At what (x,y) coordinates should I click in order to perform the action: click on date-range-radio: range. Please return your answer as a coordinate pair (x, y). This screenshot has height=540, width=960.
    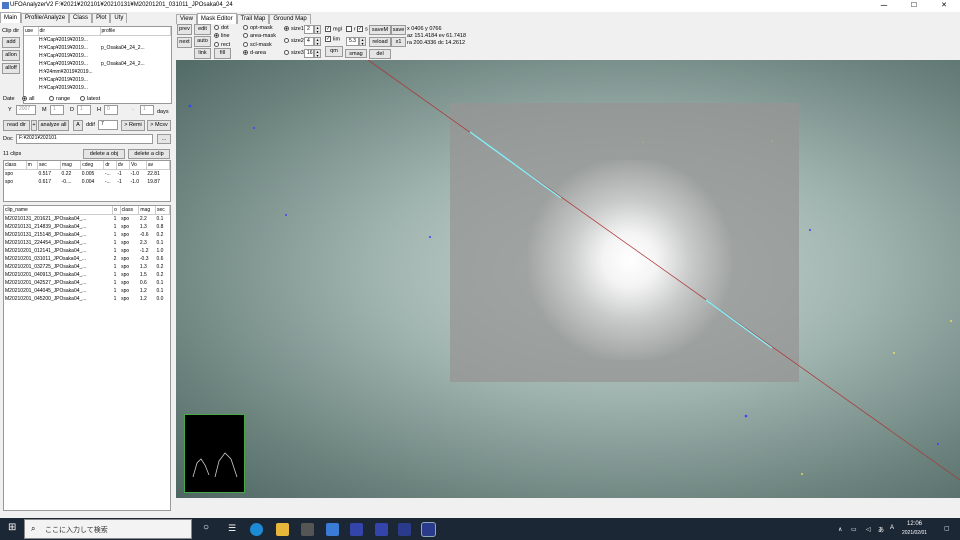
    Looking at the image, I should click on (59, 99).